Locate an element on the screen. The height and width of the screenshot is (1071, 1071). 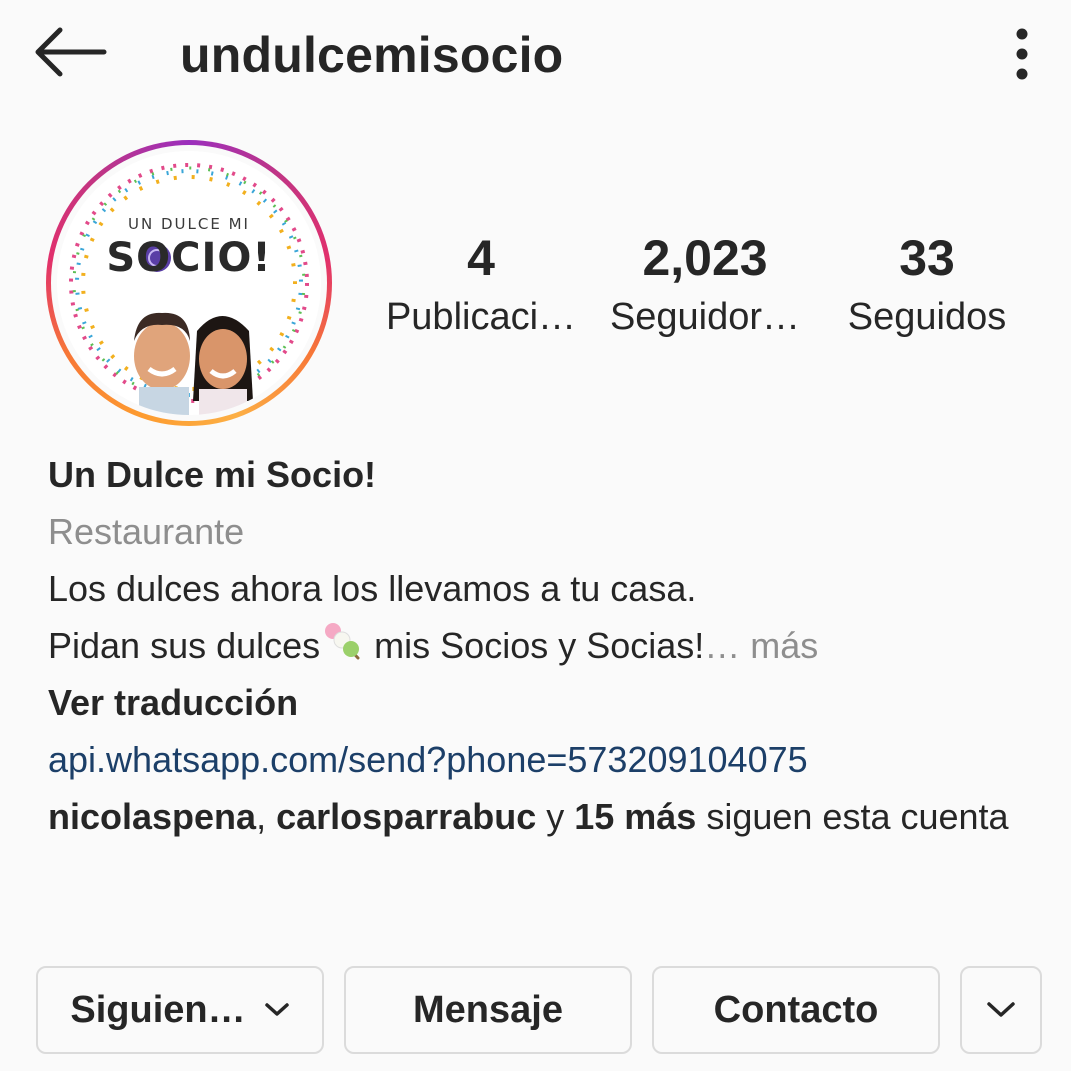
logo-decoration is located at coordinates (189, 289).